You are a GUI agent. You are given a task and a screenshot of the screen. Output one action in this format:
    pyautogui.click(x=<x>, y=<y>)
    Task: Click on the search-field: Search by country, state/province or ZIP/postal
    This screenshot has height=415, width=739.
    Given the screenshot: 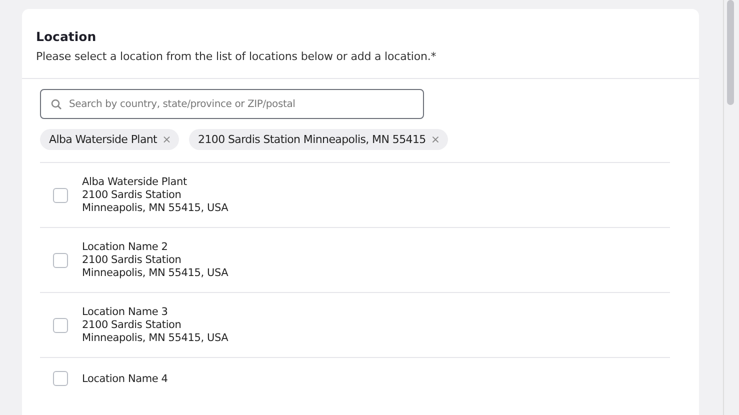 What is the action you would take?
    pyautogui.click(x=232, y=104)
    